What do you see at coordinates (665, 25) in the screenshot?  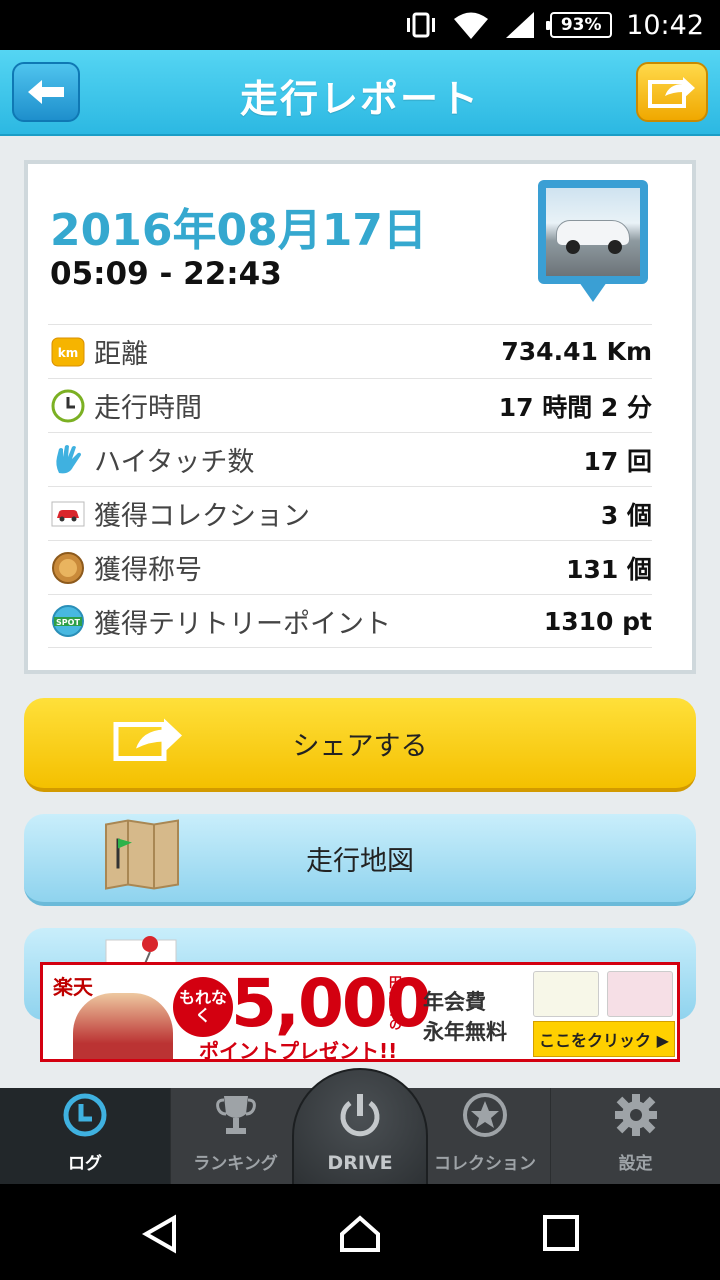 I see `clock-time: 10:42` at bounding box center [665, 25].